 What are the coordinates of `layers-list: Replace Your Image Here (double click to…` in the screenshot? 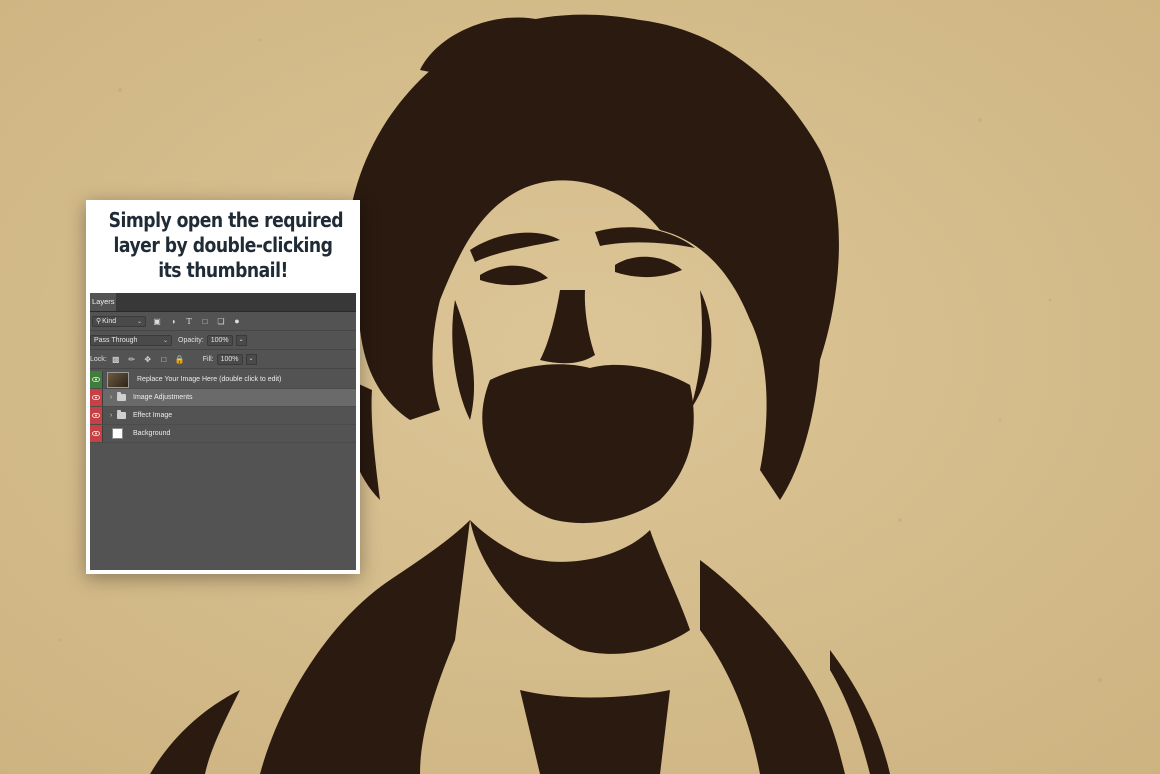 It's located at (223, 407).